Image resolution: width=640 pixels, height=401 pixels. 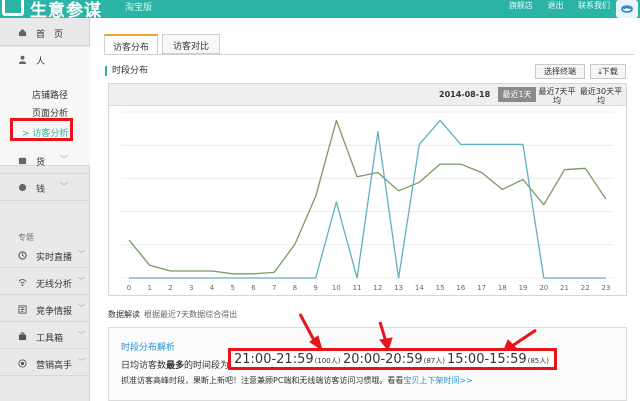 I want to click on competition-icon, so click(x=22, y=309).